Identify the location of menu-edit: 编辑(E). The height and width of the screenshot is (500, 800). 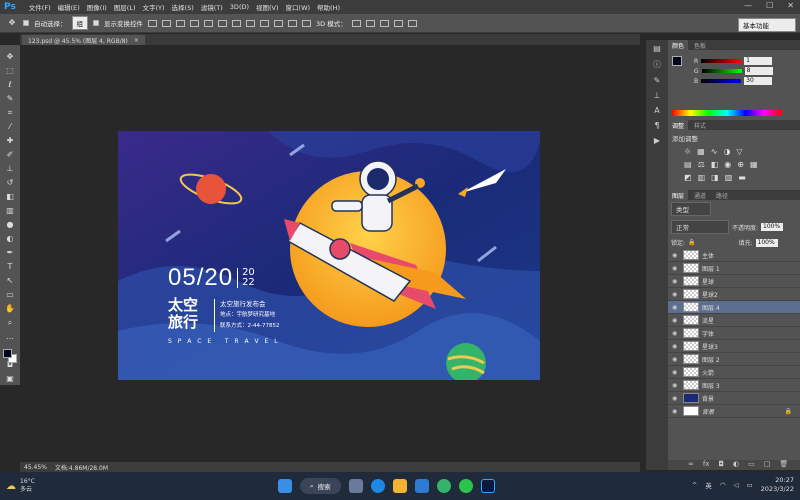
(69, 7).